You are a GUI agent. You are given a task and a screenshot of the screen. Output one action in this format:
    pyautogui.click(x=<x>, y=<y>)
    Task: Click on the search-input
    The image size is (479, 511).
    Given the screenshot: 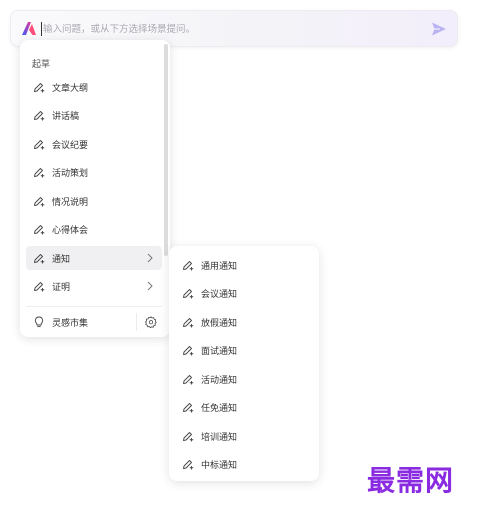 What is the action you would take?
    pyautogui.click(x=228, y=29)
    